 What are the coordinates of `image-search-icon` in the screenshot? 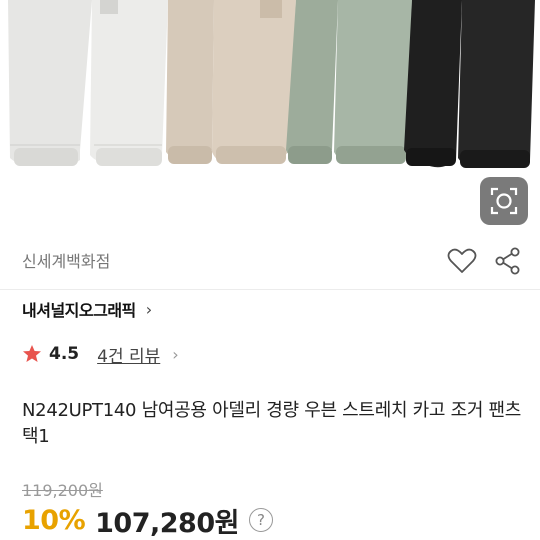 It's located at (504, 201).